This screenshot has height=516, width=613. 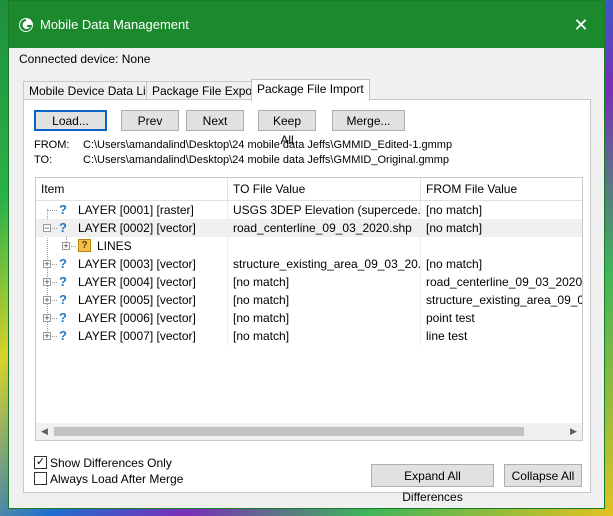 What do you see at coordinates (117, 479) in the screenshot?
I see `always-load-after-merge-label: Always Load After Merge` at bounding box center [117, 479].